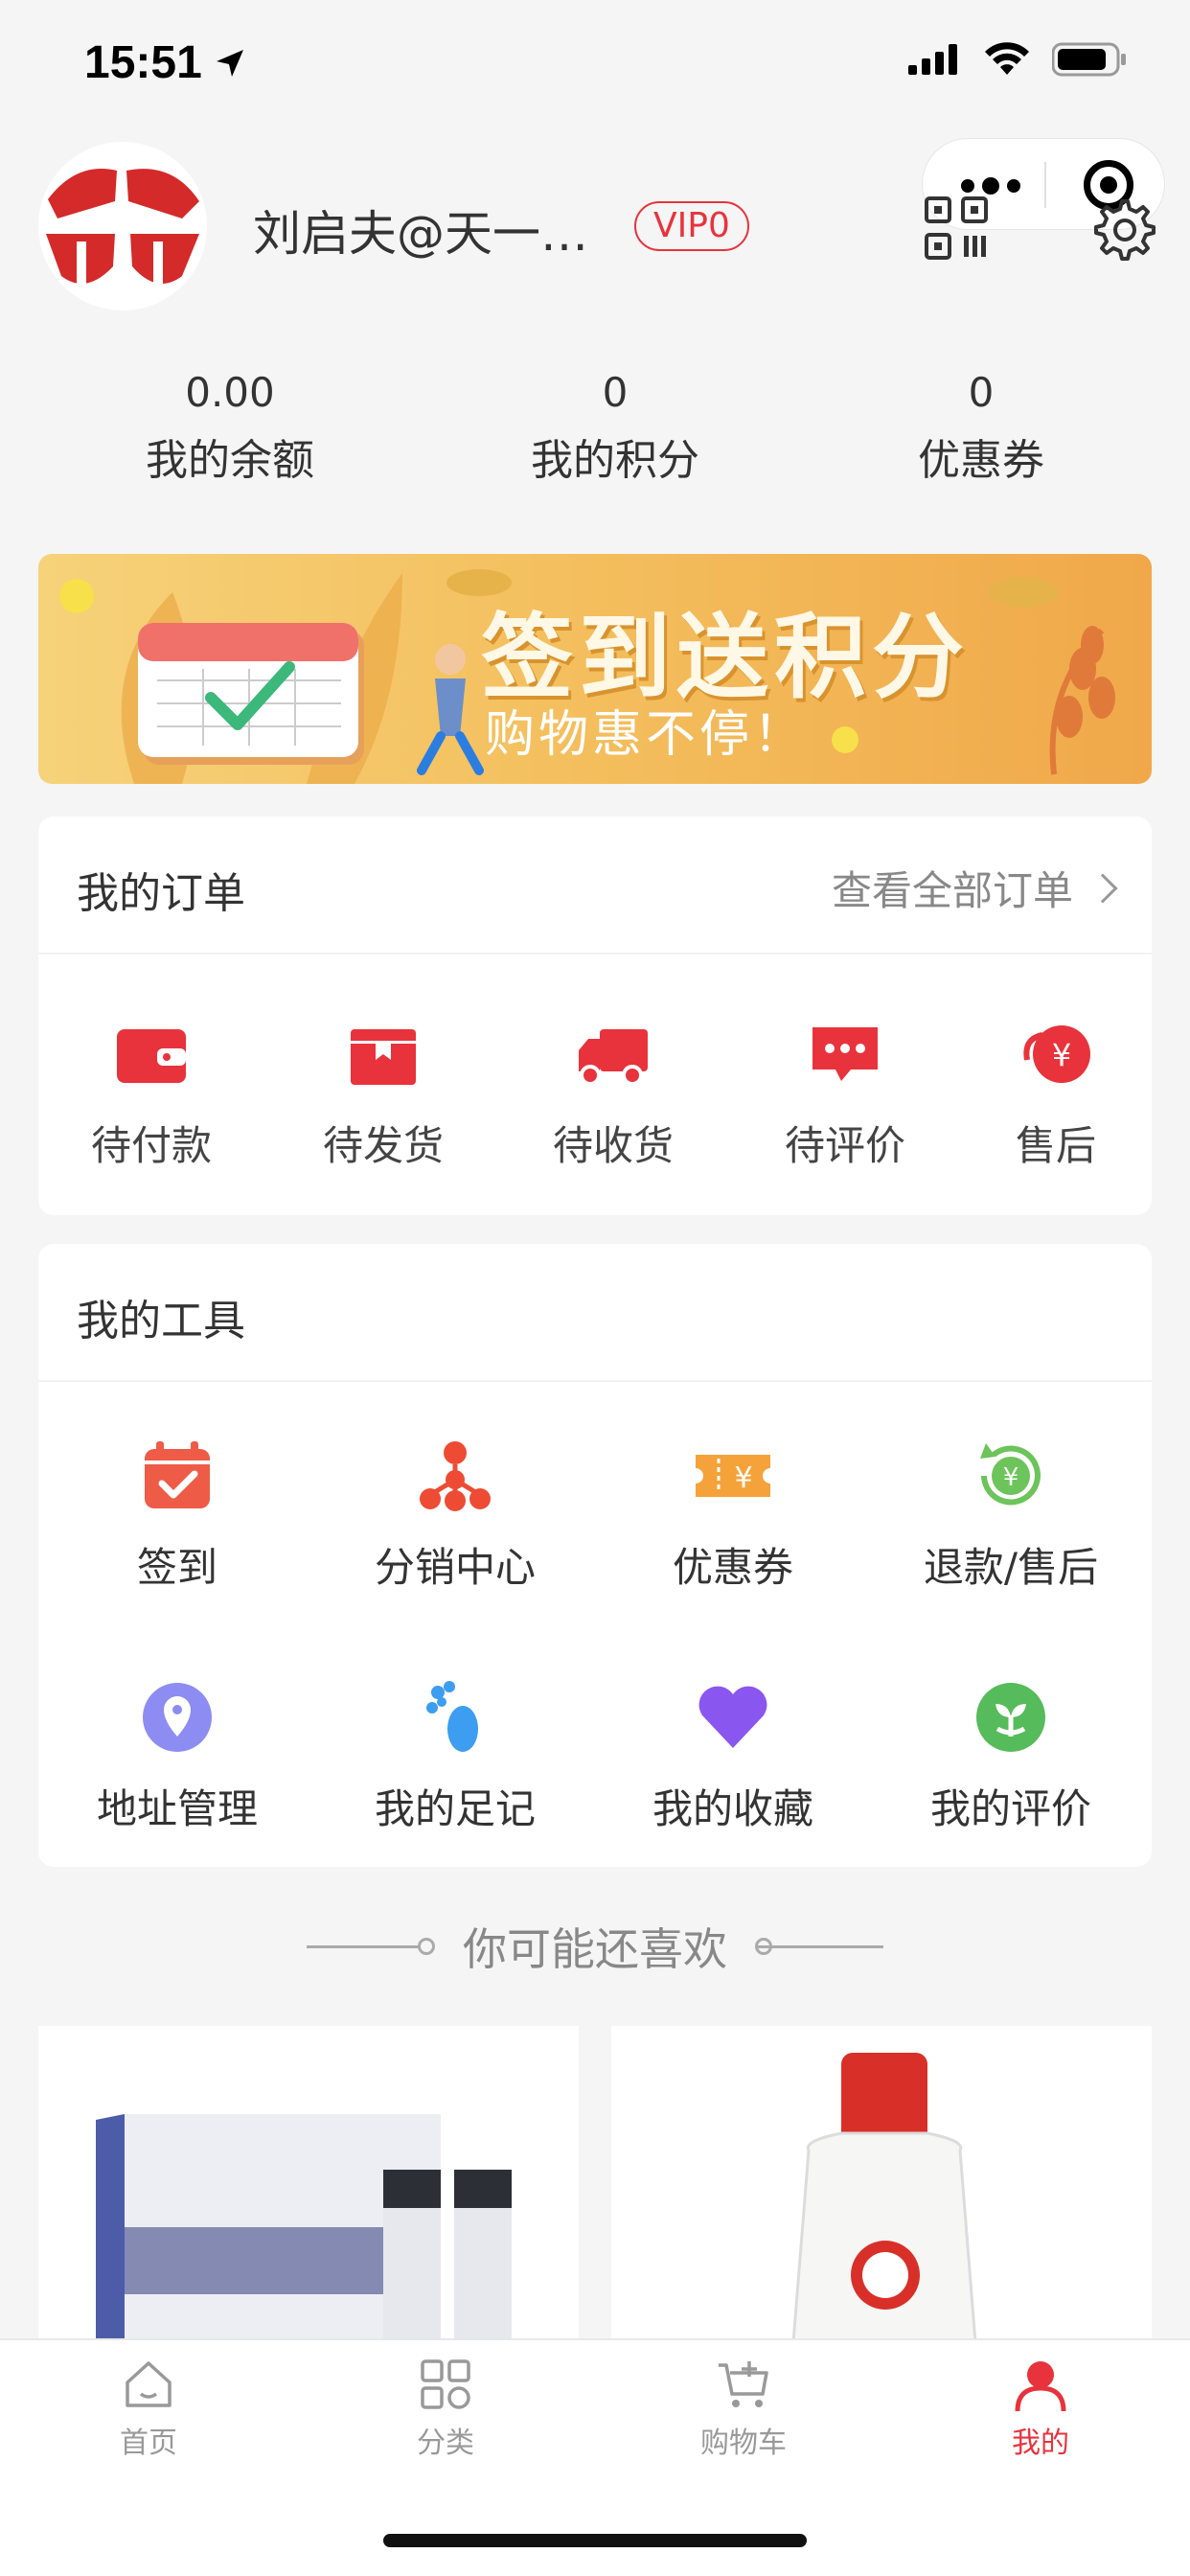 The height and width of the screenshot is (2576, 1190). Describe the element at coordinates (820, 1947) in the screenshot. I see `divider-line-right` at that location.